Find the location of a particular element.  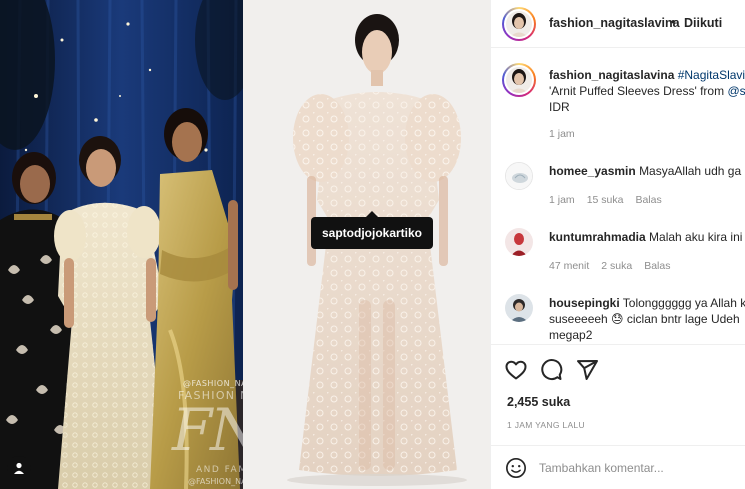

author-avatar is located at coordinates (519, 24).